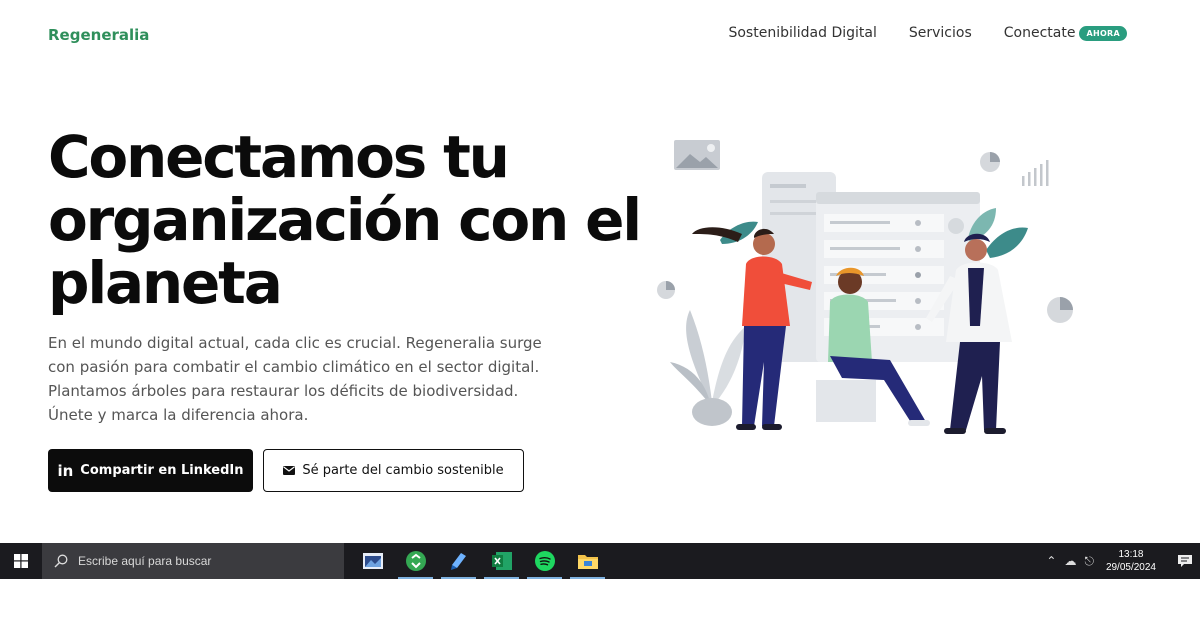 This screenshot has height=630, width=1200. I want to click on nav-conectate: Conectate AHORA, so click(1065, 33).